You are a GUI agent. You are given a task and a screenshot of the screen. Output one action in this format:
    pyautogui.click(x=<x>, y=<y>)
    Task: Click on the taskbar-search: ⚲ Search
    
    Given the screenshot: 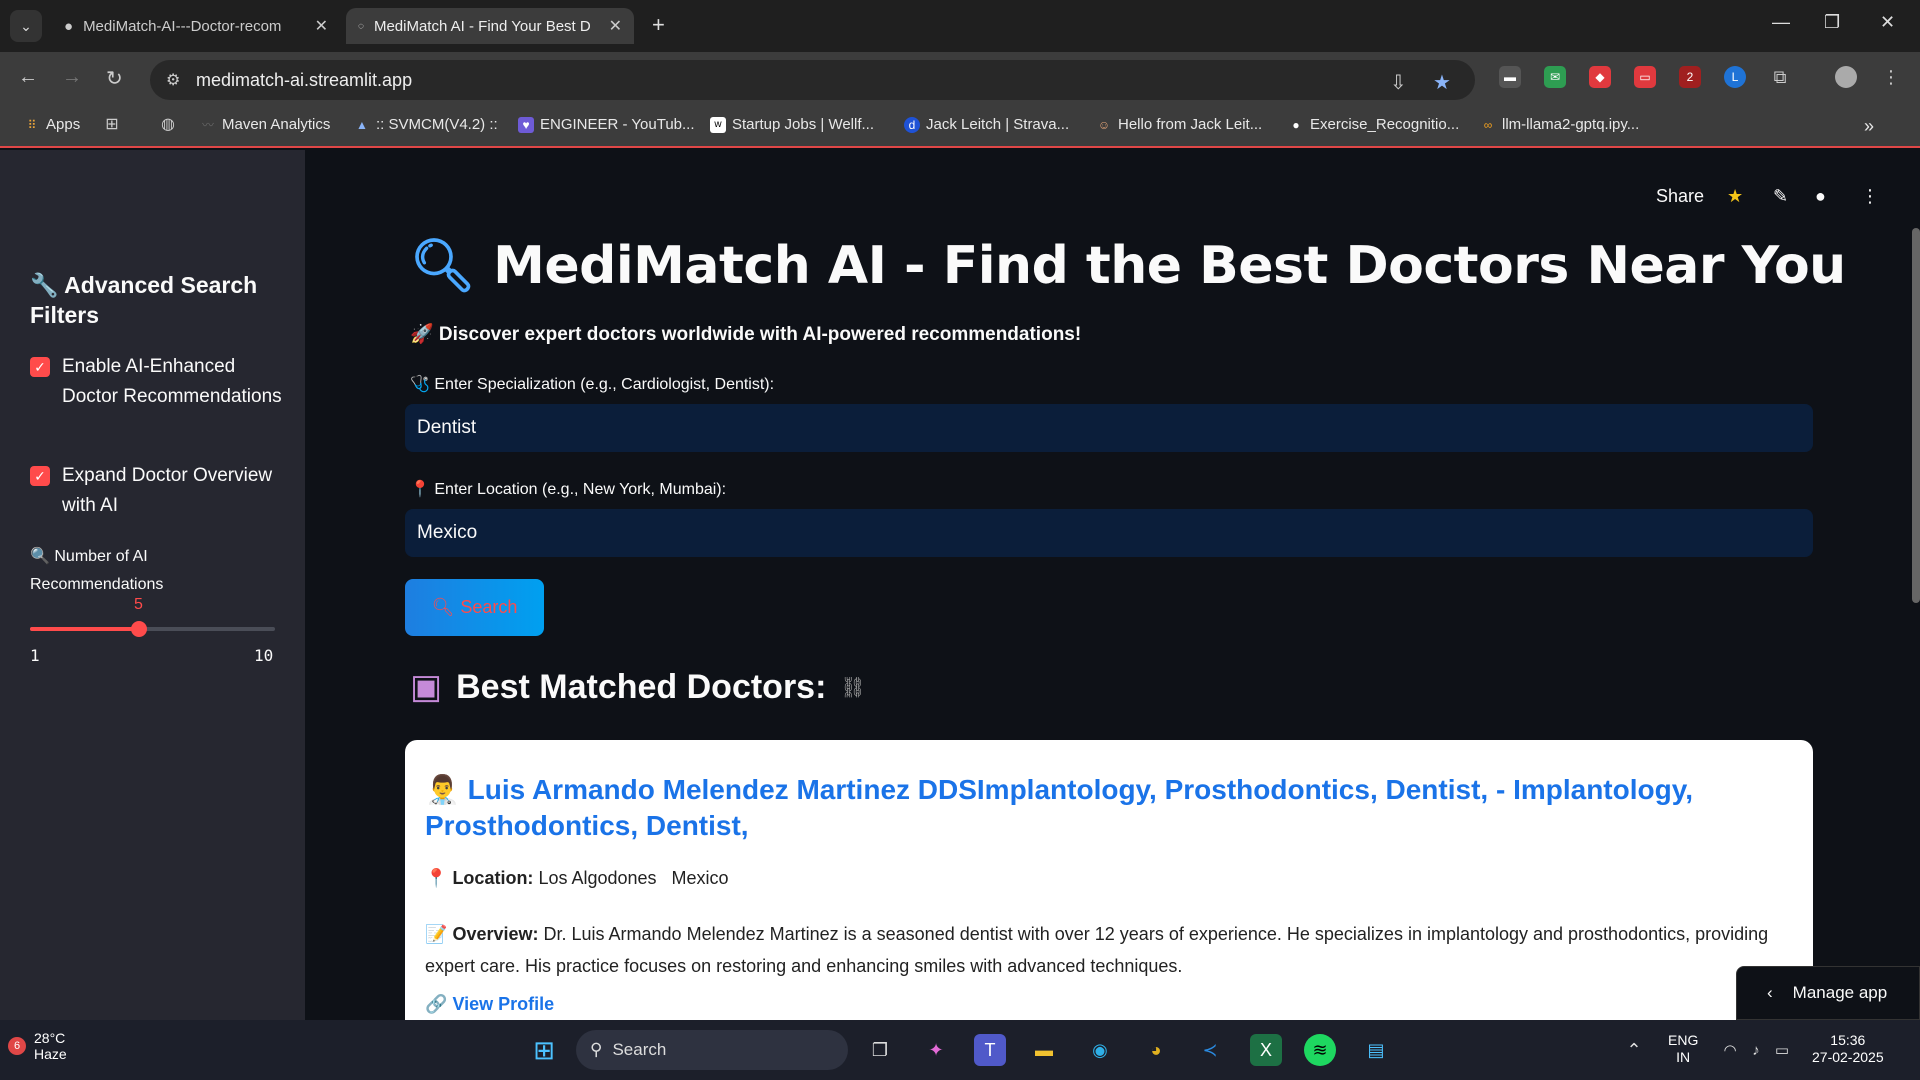 What is the action you would take?
    pyautogui.click(x=712, y=1050)
    